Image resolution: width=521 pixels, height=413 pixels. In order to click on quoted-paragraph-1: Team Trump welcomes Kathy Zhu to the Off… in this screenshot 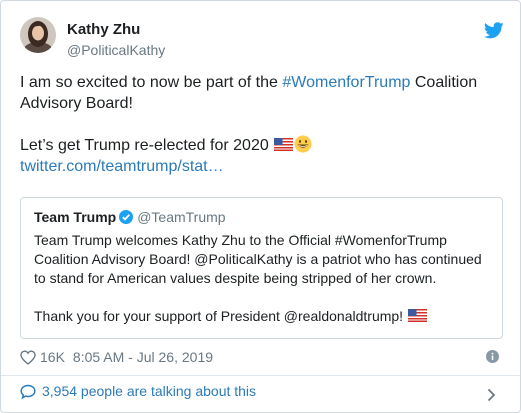, I will do `click(258, 259)`.